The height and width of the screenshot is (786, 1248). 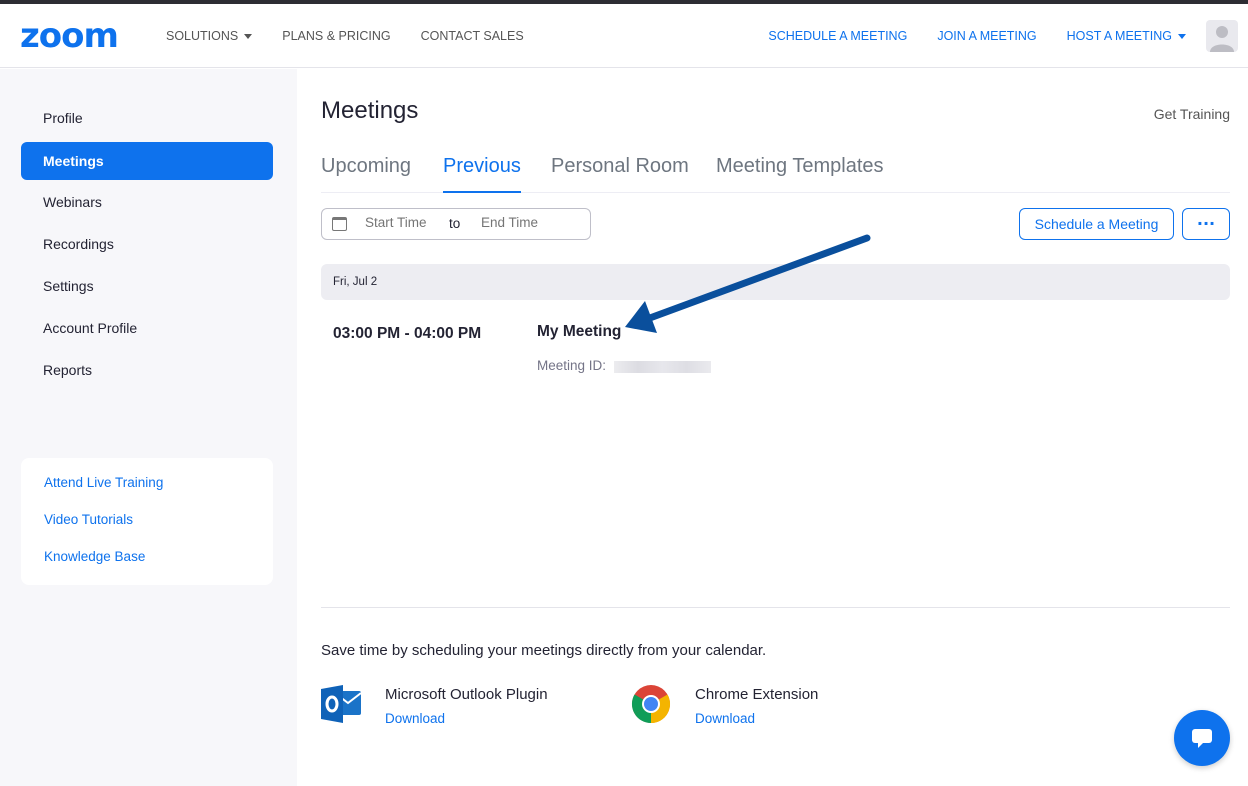 What do you see at coordinates (725, 718) in the screenshot?
I see `chrome-download-link: Download` at bounding box center [725, 718].